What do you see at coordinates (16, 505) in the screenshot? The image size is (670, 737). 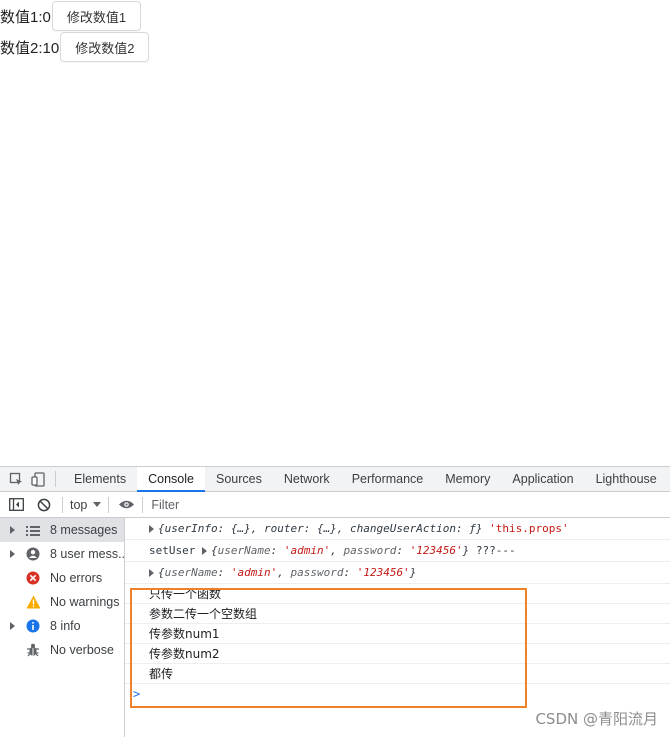 I see `sidebar-toggle-icon` at bounding box center [16, 505].